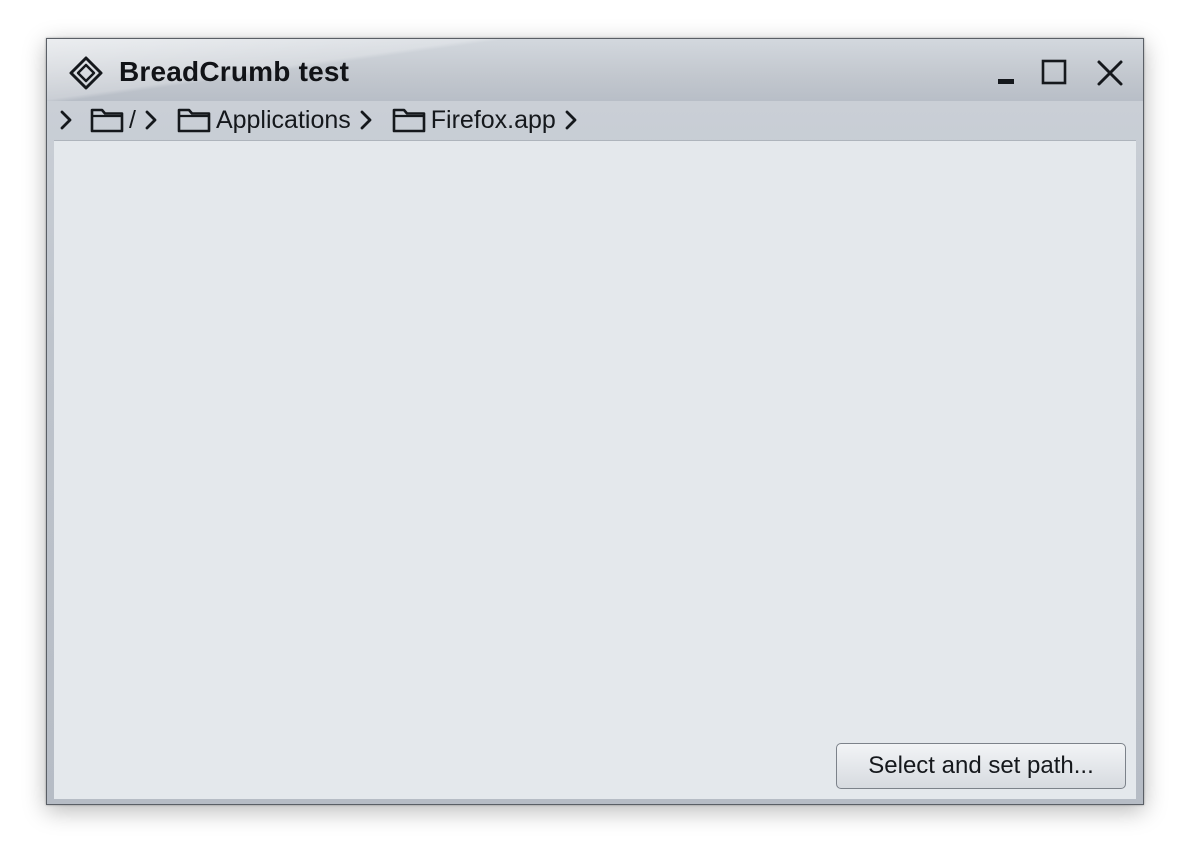 This screenshot has width=1192, height=862. I want to click on breadcrumb-label: Applications, so click(283, 120).